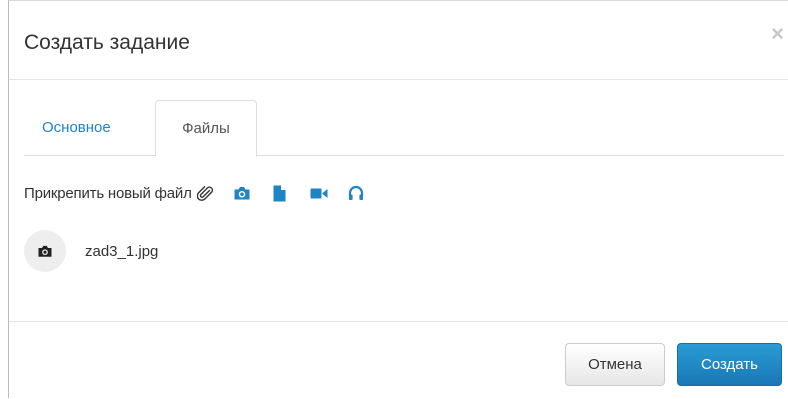  What do you see at coordinates (319, 193) in the screenshot?
I see `video-icon` at bounding box center [319, 193].